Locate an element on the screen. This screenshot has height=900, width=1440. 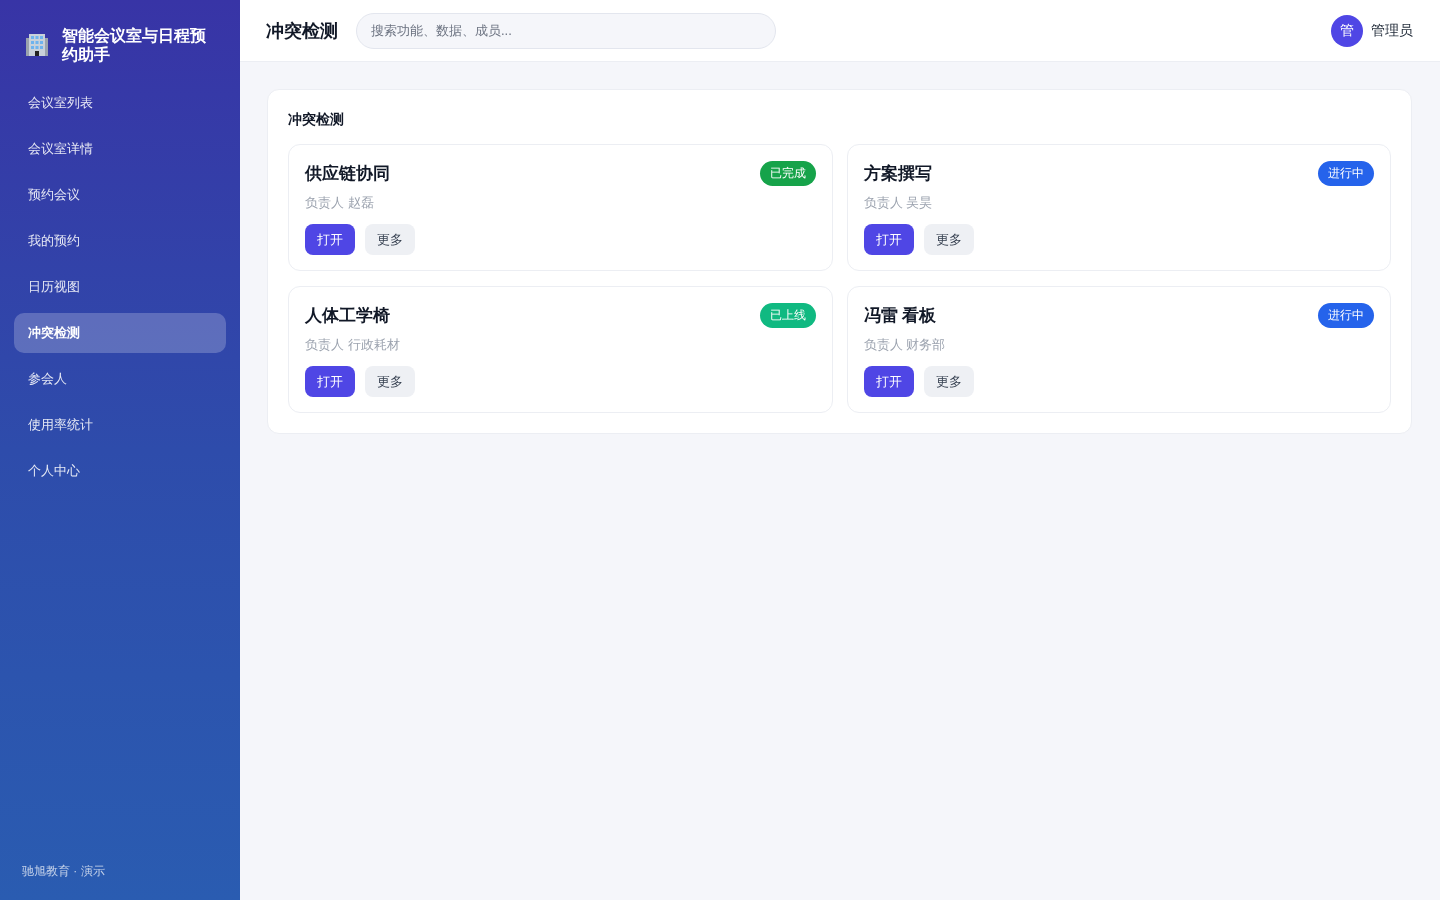
page-title: 冲突检测 is located at coordinates (302, 31).